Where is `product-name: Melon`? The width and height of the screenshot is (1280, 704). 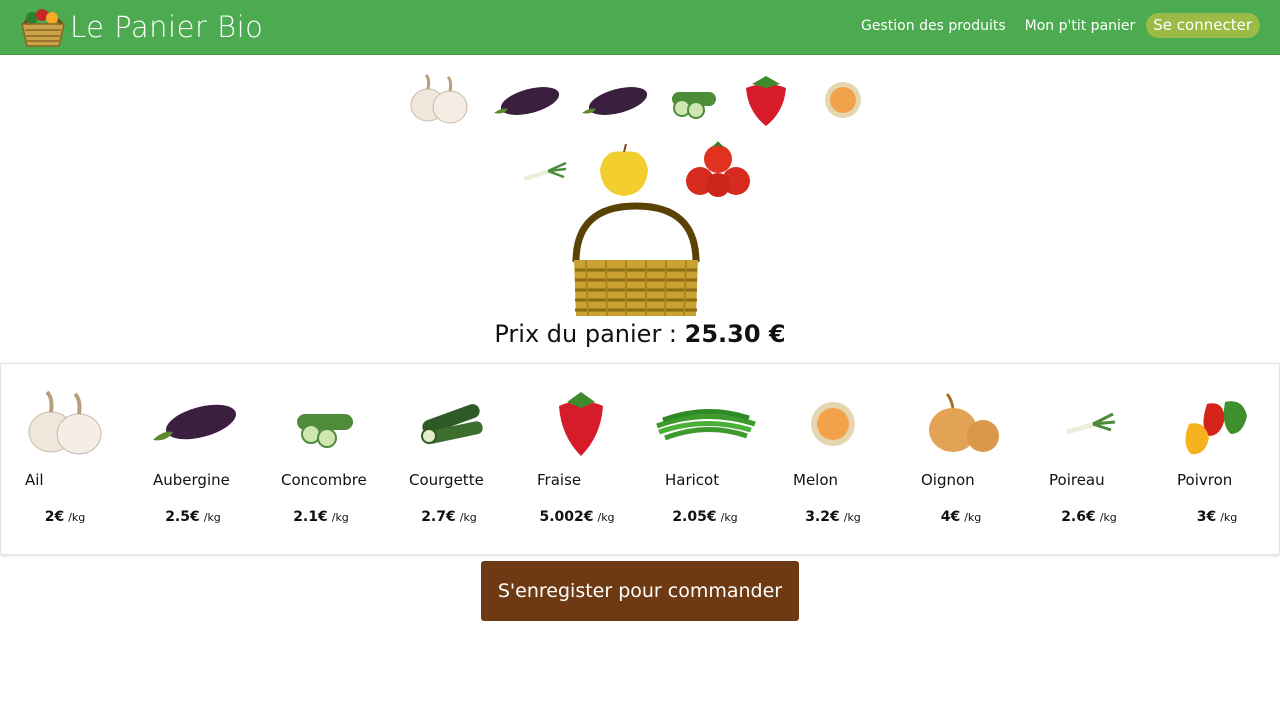 product-name: Melon is located at coordinates (816, 480).